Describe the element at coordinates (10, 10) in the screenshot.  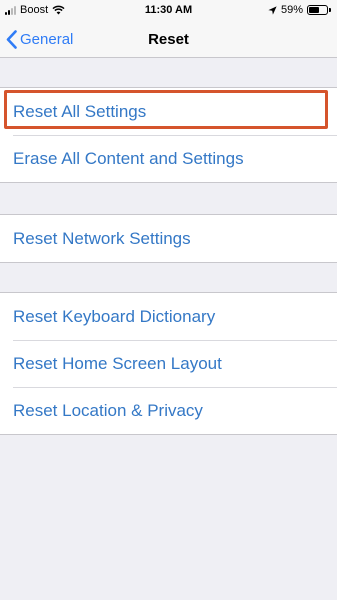
I see `signal-icon` at that location.